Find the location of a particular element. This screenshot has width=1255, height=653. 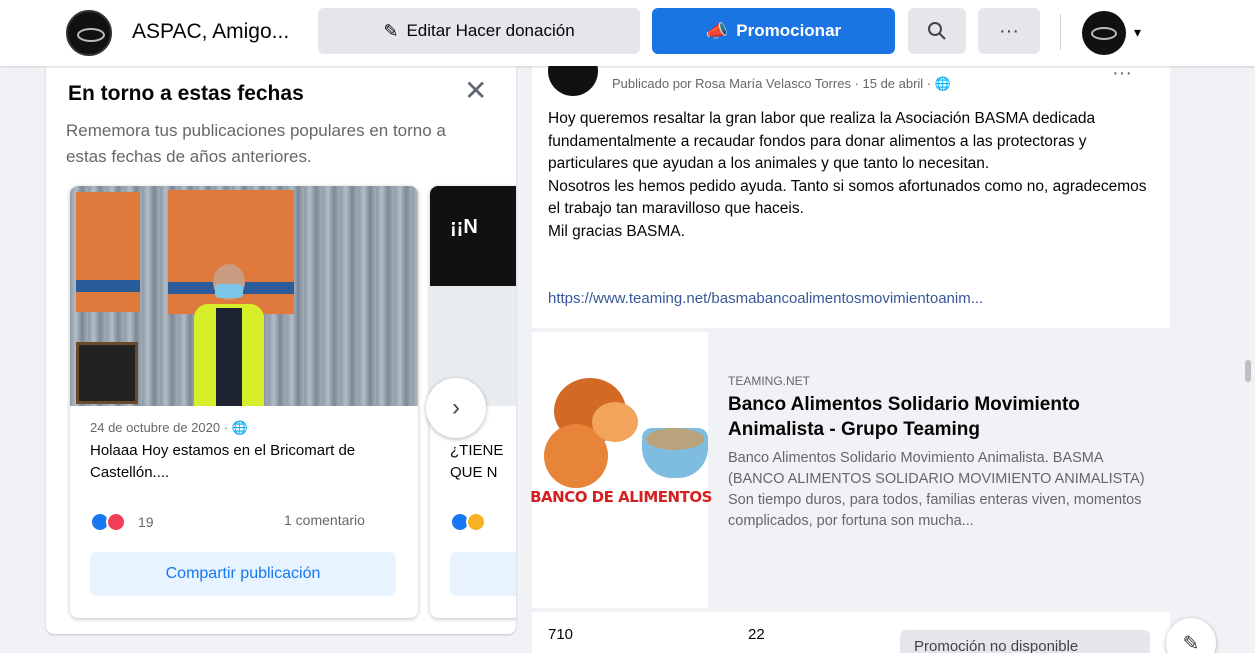

more-options-button: ··· is located at coordinates (1009, 31).